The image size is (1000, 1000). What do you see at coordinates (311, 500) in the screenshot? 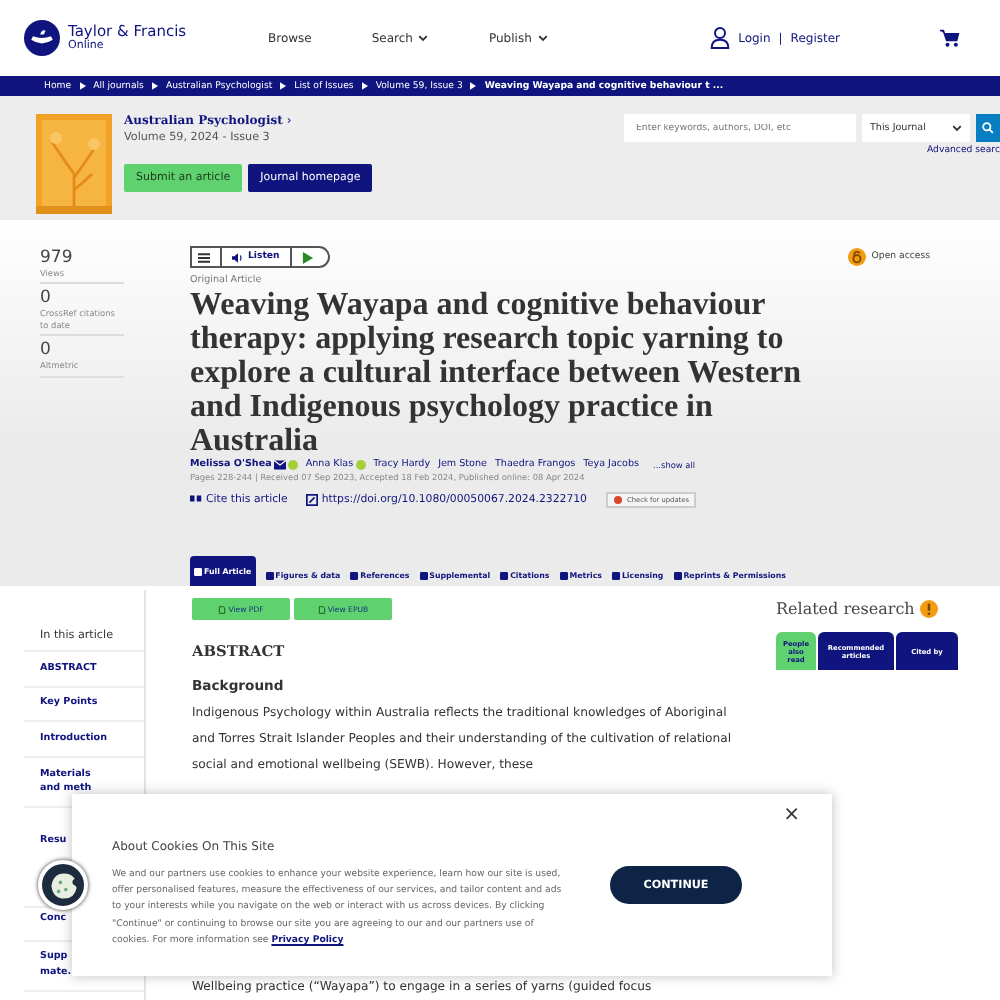
I see `link-icon` at bounding box center [311, 500].